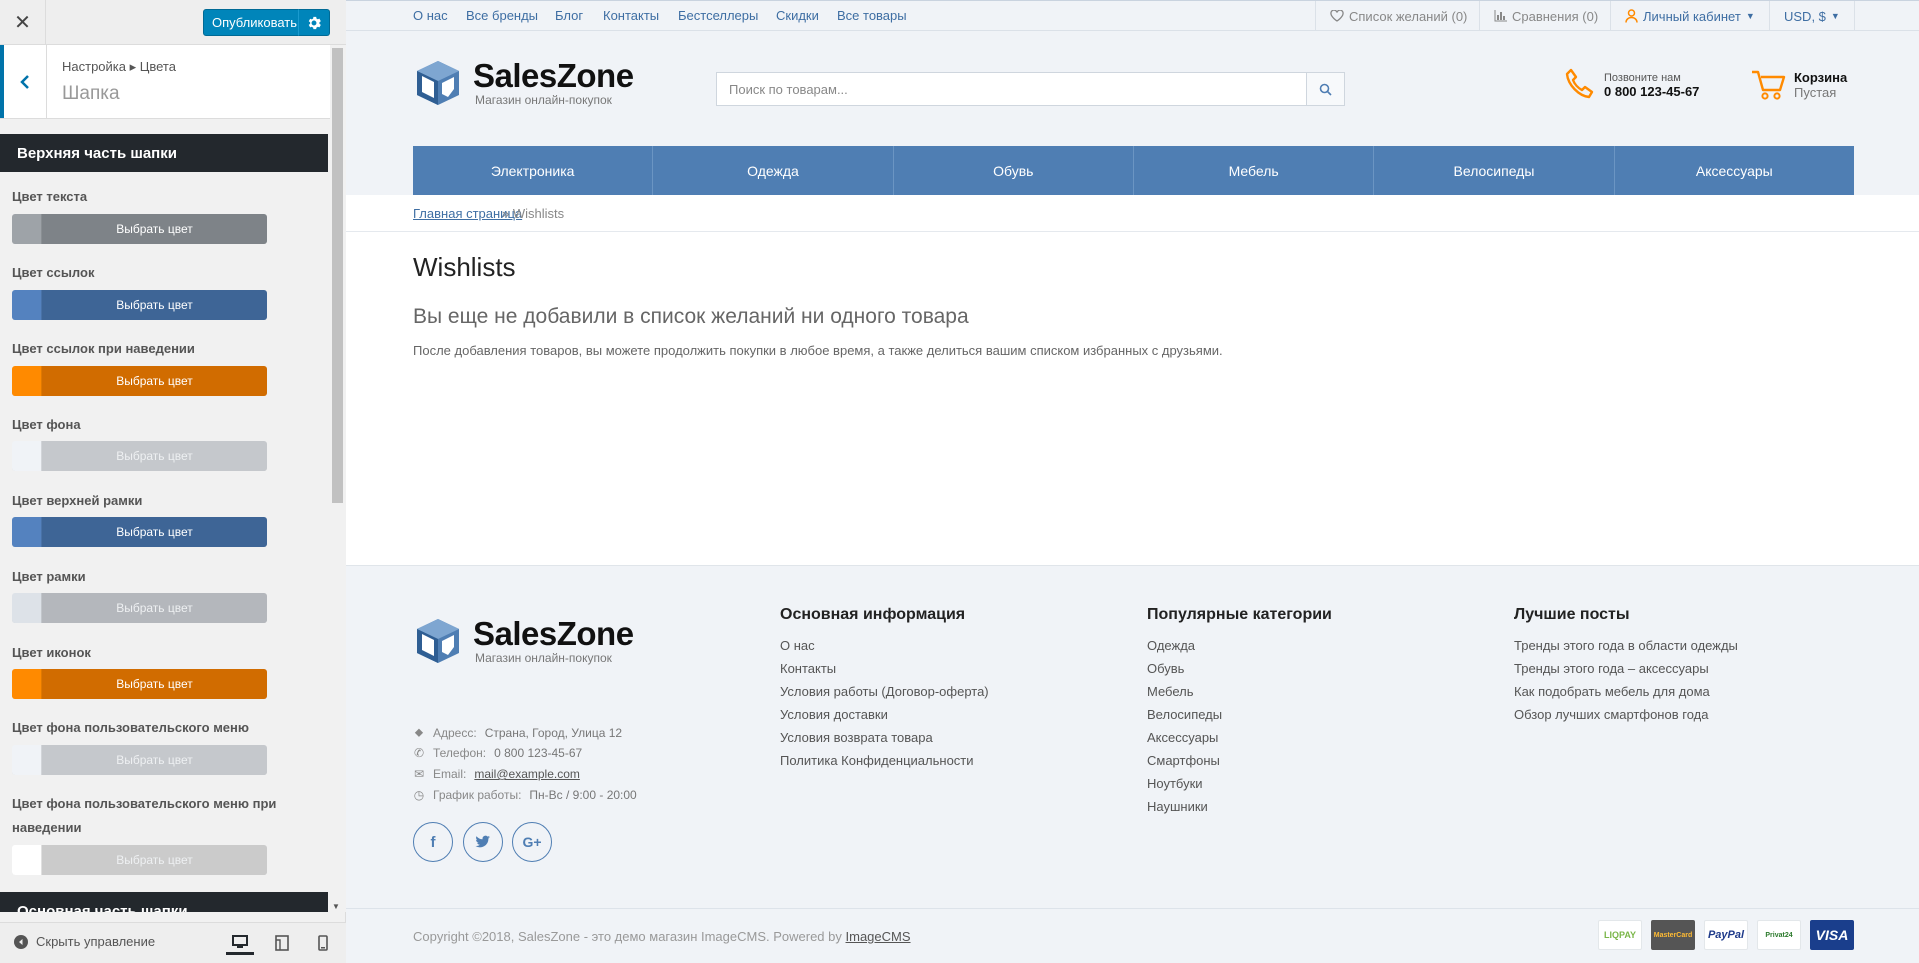 The height and width of the screenshot is (963, 1919). What do you see at coordinates (1014, 170) in the screenshot?
I see `category-item: Обувь` at bounding box center [1014, 170].